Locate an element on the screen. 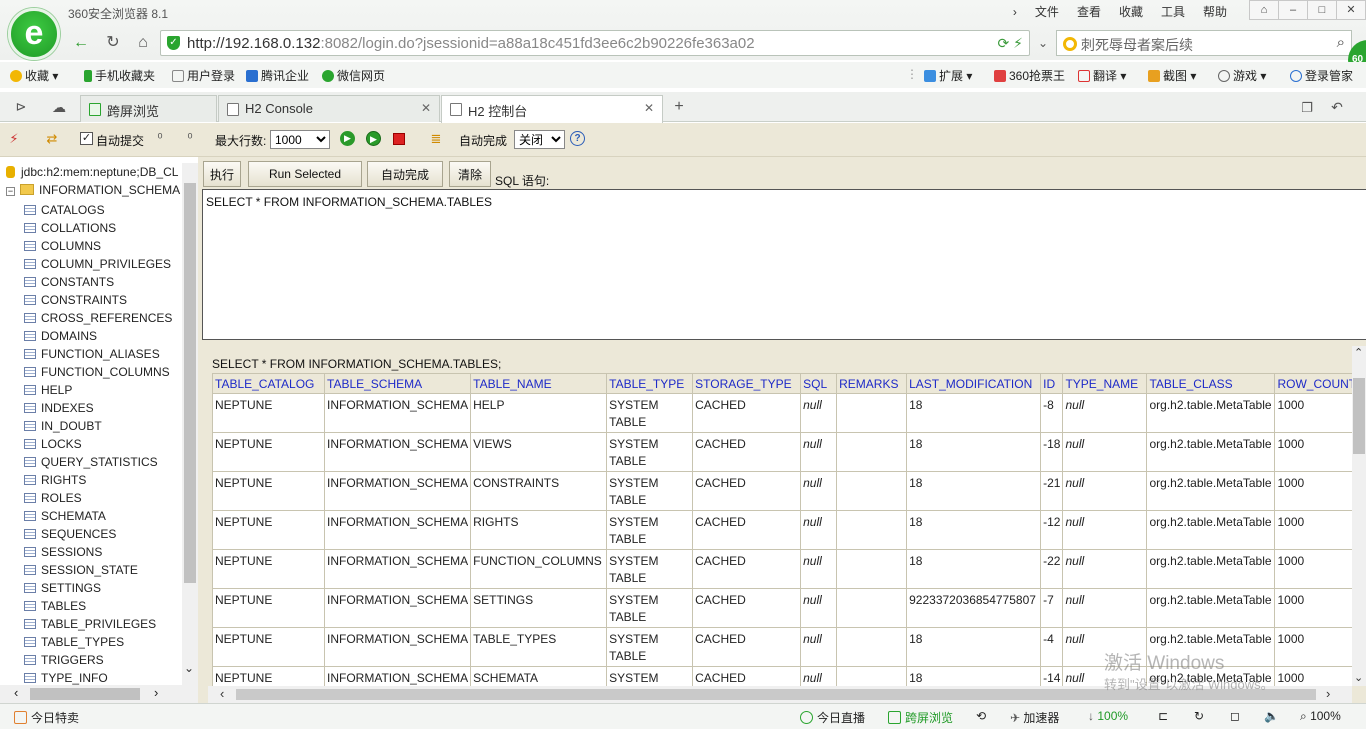 Image resolution: width=1366 pixels, height=729 pixels. tree-item-type-info: TYPE_INFO is located at coordinates (98, 677).